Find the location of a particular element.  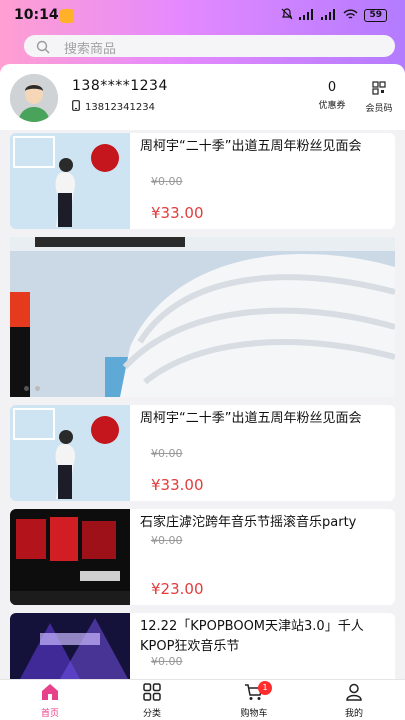

product-card: 12.22「KPOPBOOM天津站3.0」千人KPOP狂欢音乐节 ¥0.00 is located at coordinates (202, 646).